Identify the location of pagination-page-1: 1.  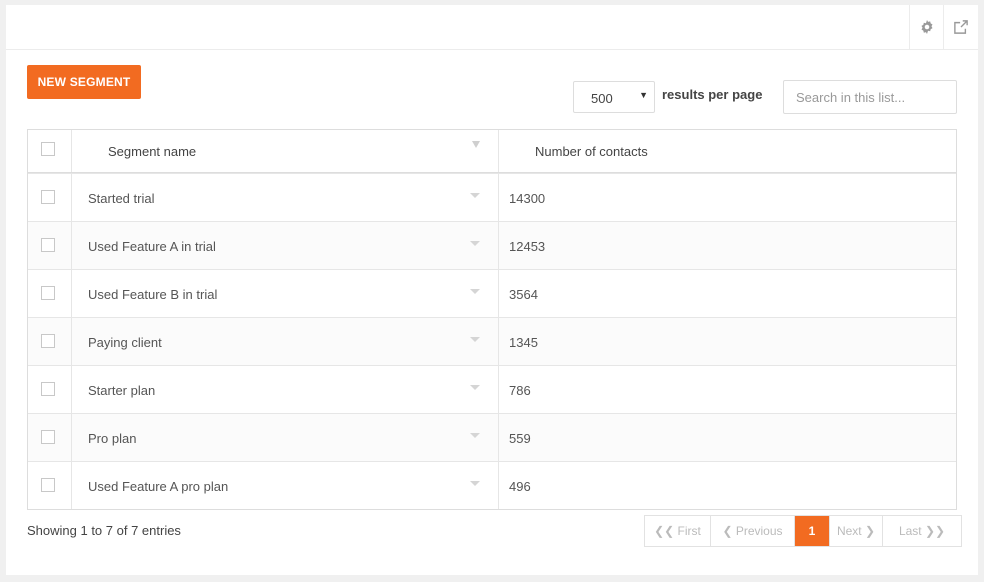
(812, 531).